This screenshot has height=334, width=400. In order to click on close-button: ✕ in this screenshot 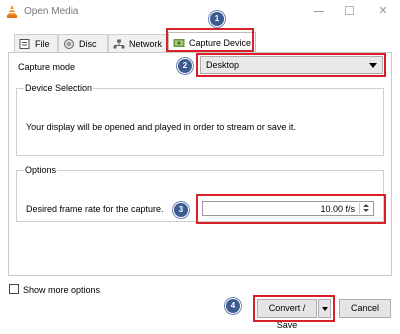, I will do `click(383, 11)`.